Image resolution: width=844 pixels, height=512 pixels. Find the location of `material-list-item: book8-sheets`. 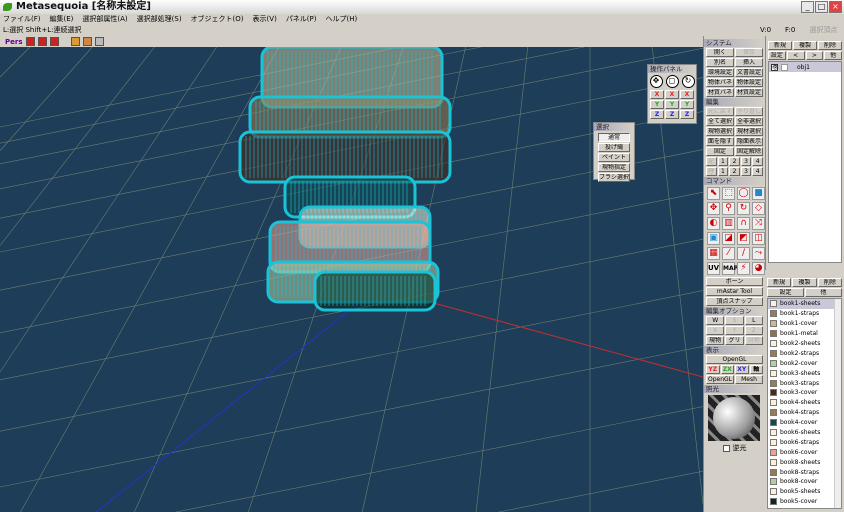

material-list-item: book8-sheets is located at coordinates (804, 462).